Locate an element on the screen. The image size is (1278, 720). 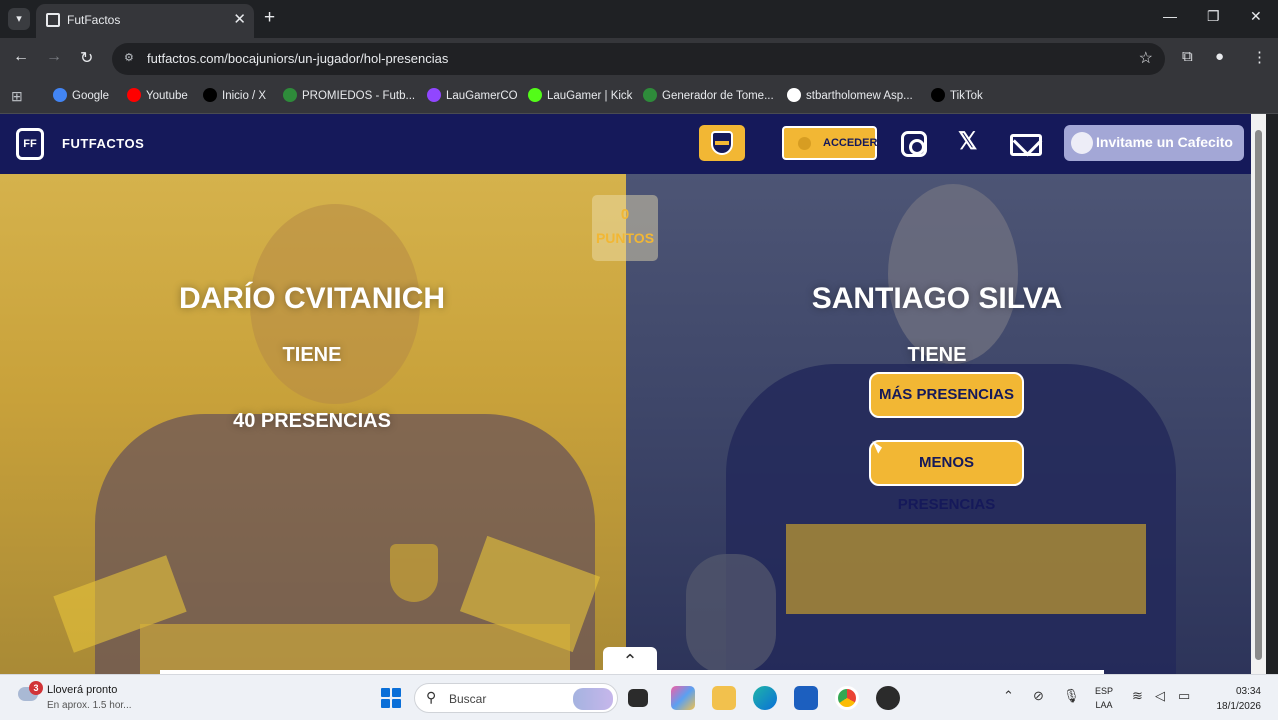
login-button: ACCEDER is located at coordinates (829, 143).